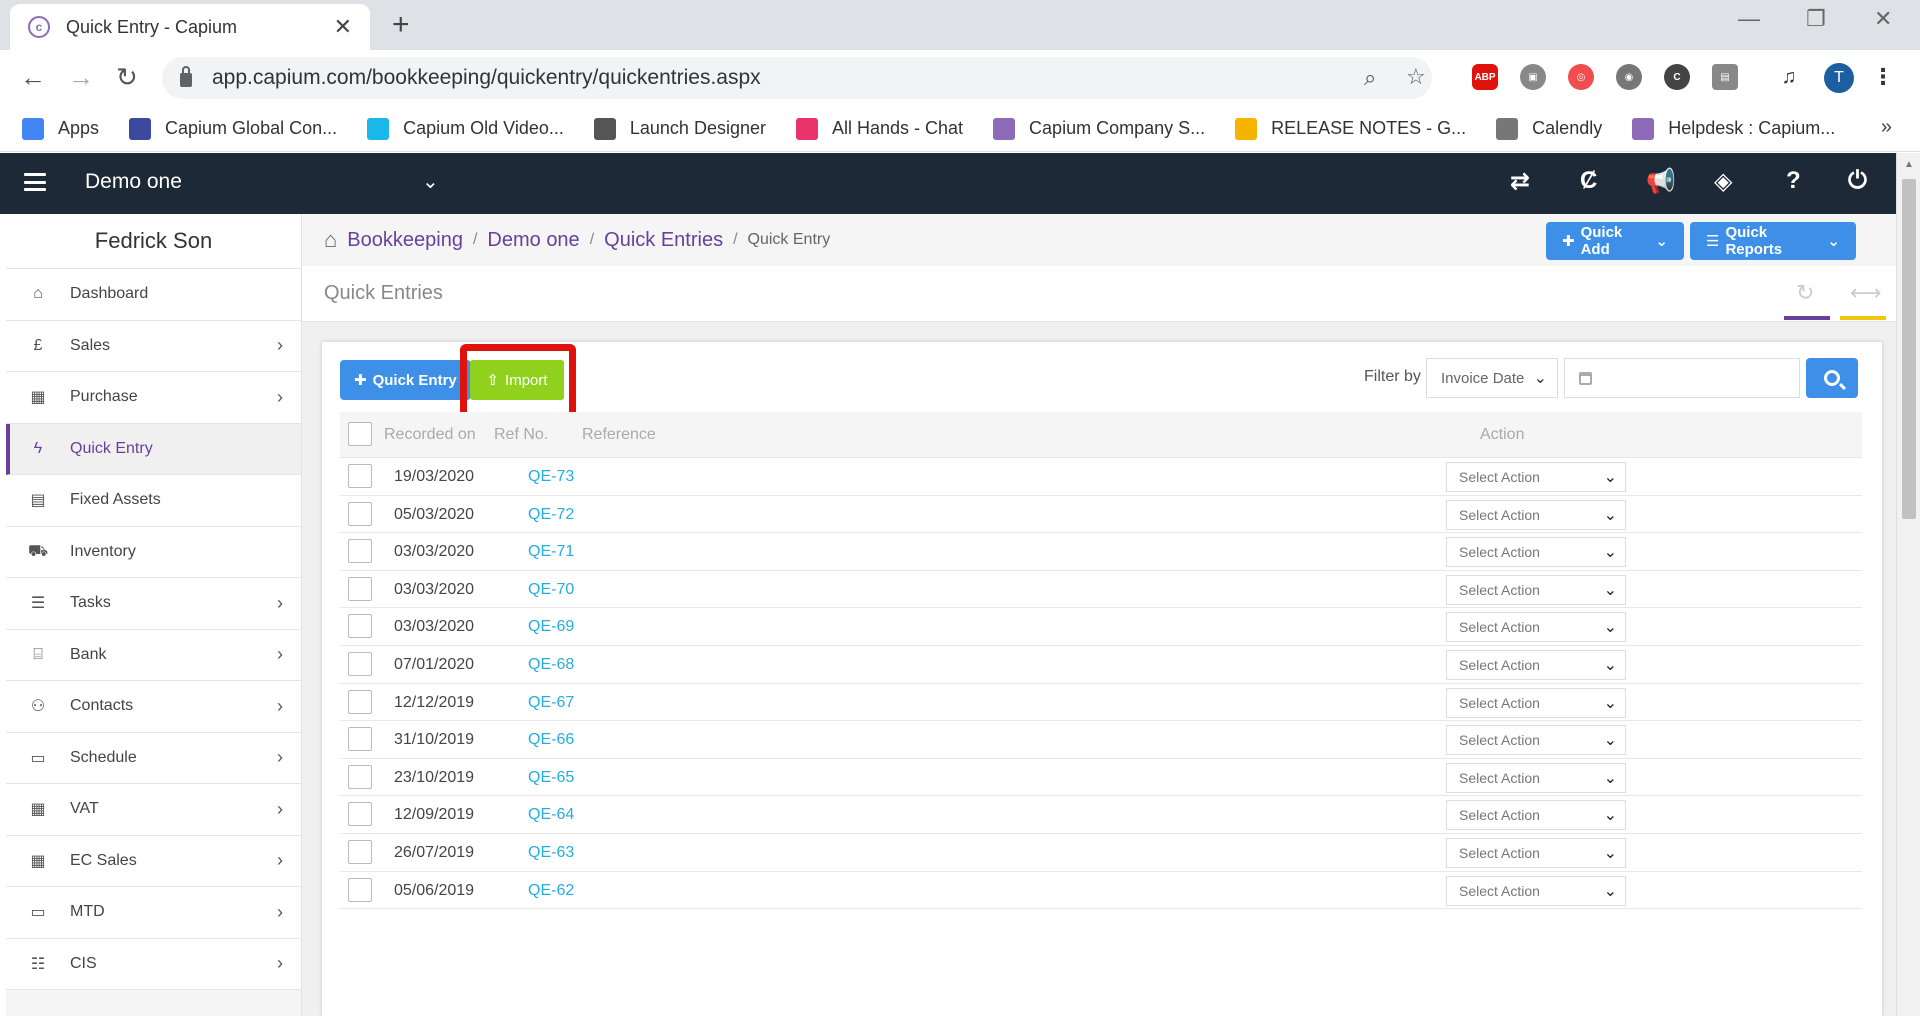 Image resolution: width=1920 pixels, height=1016 pixels. I want to click on sidebar-item-contacts: ⚇ Contacts ›, so click(153, 707).